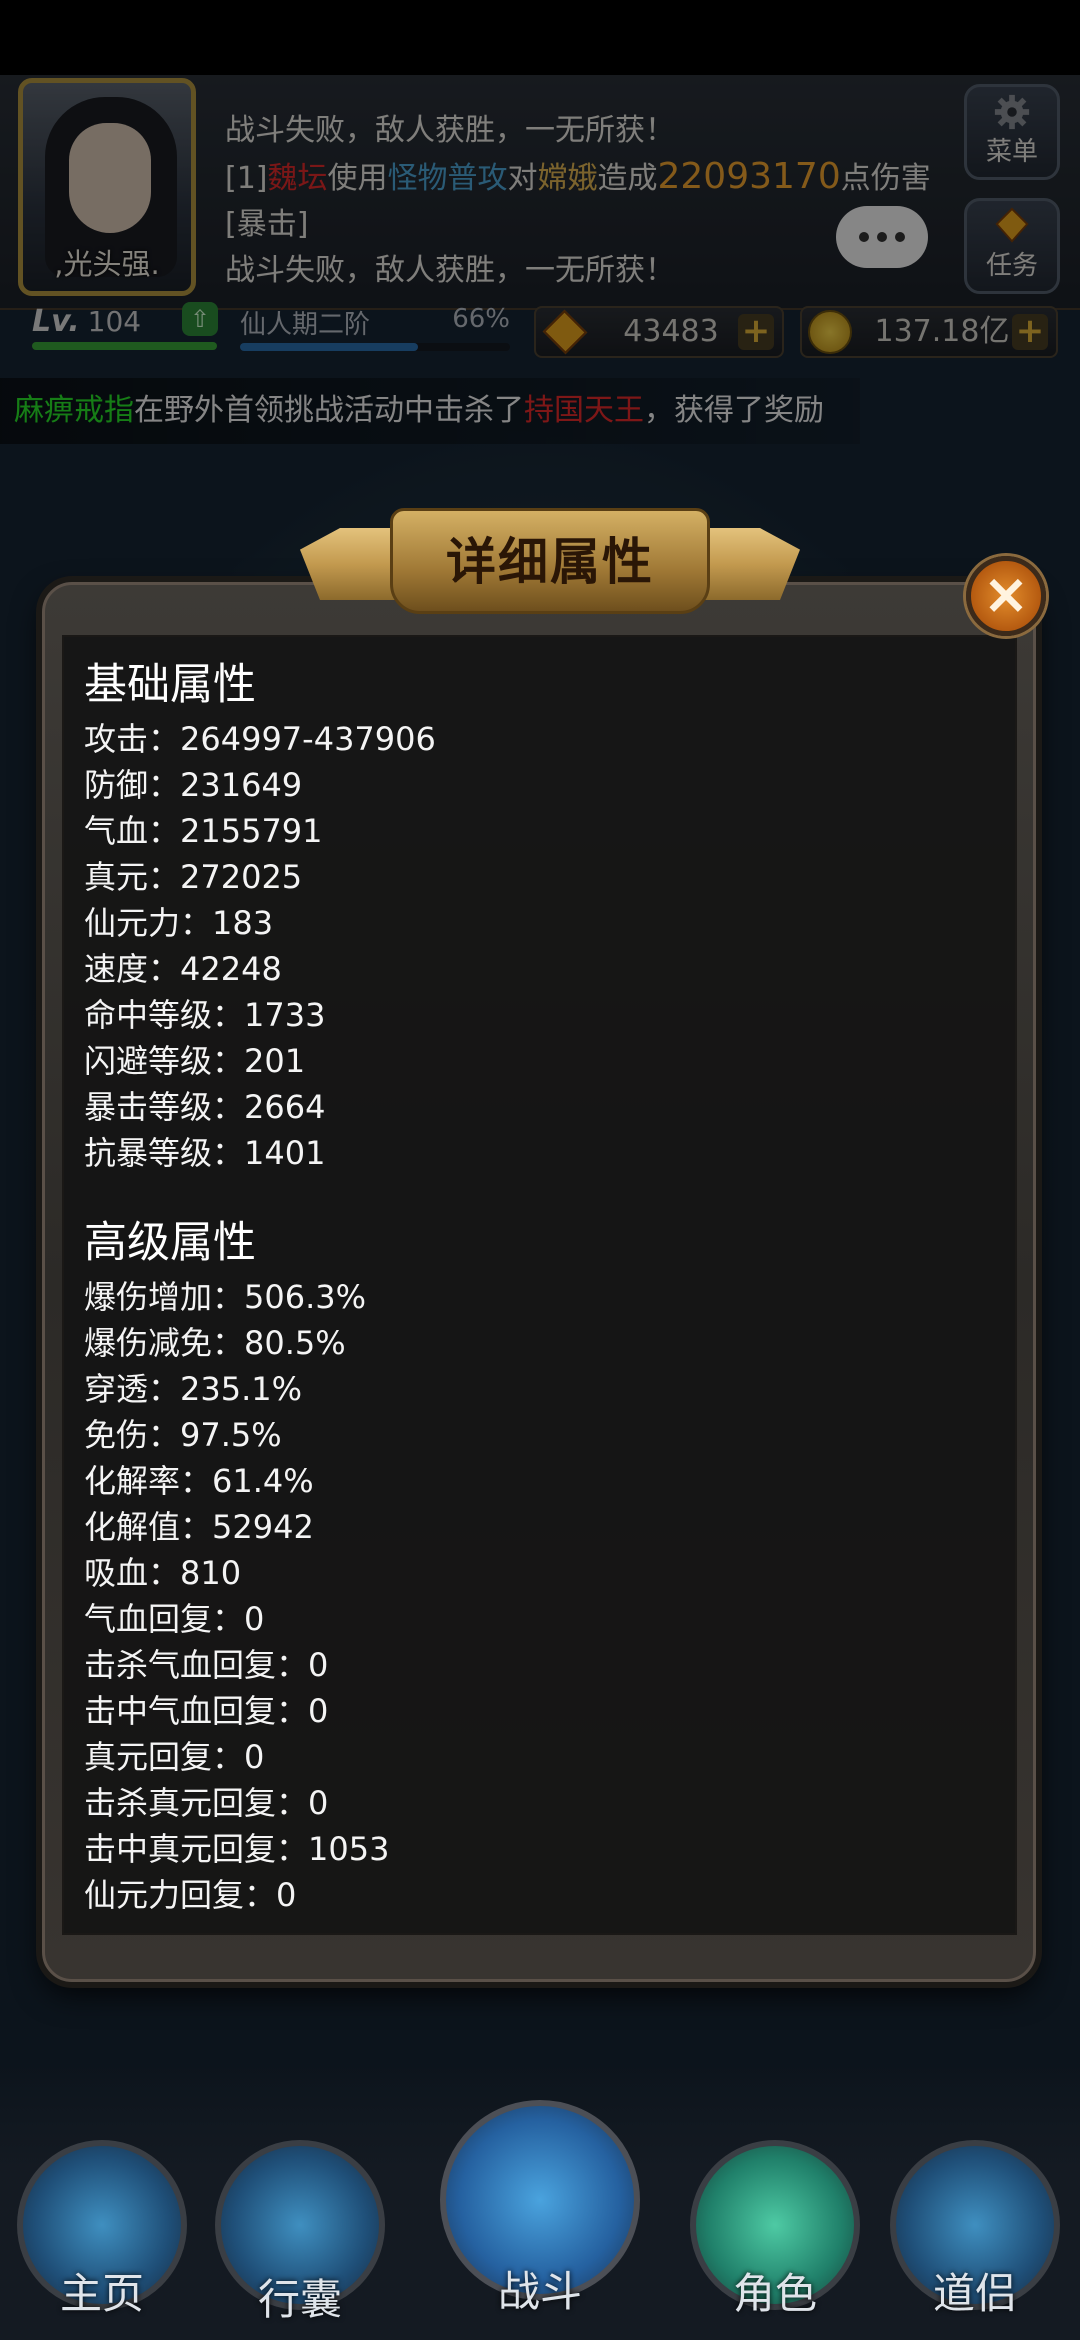 The image size is (1080, 2340). Describe the element at coordinates (205, 1015) in the screenshot. I see `attribute-row: 命中等级：1733` at that location.